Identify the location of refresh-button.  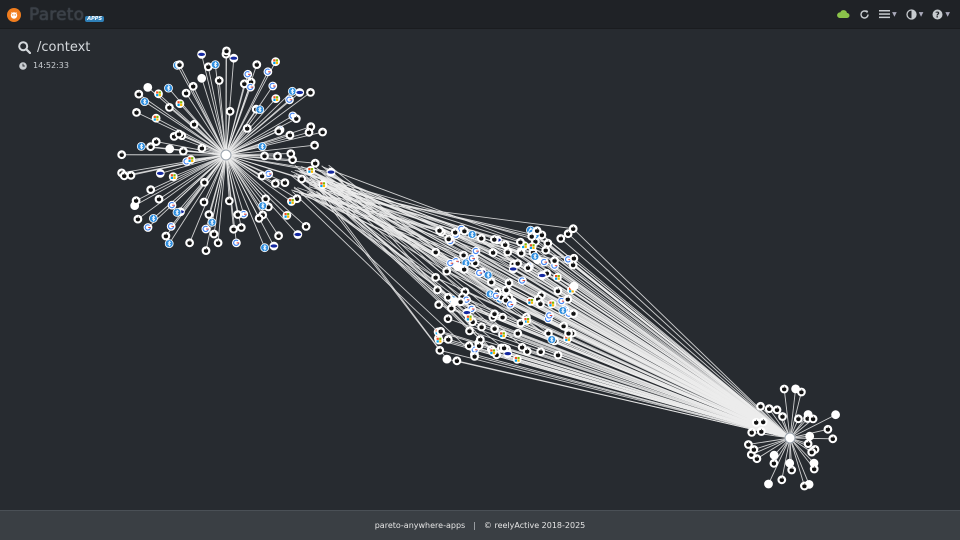
(864, 14).